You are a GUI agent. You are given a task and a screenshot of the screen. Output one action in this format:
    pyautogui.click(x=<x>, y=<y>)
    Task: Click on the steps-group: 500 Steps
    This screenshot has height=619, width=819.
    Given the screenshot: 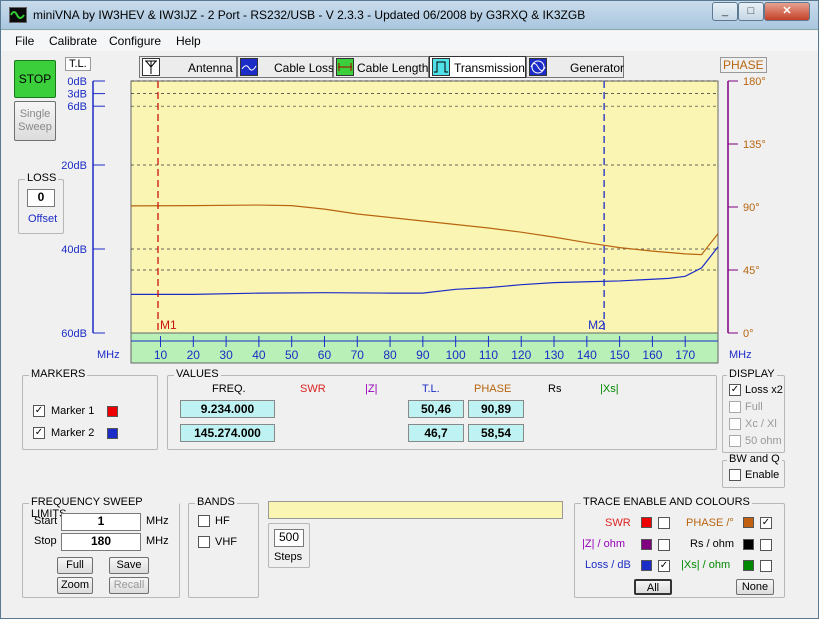 What is the action you would take?
    pyautogui.click(x=289, y=545)
    